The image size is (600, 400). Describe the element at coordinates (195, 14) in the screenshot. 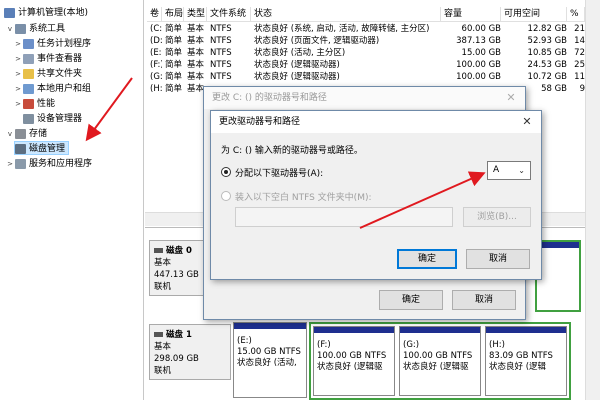

I see `column-header-type: 类型` at that location.